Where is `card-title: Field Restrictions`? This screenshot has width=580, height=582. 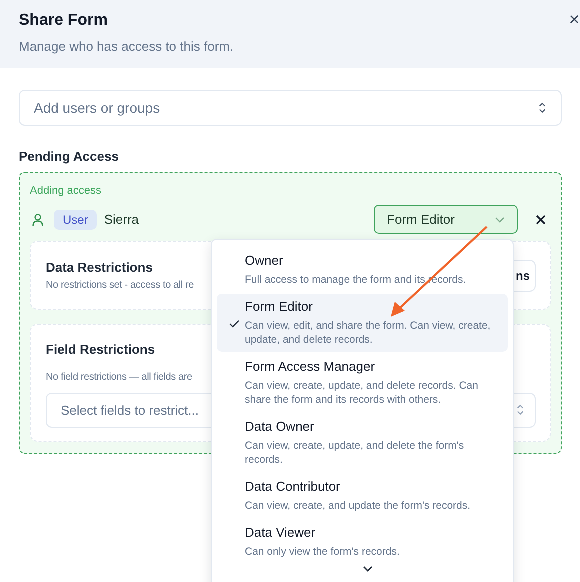 card-title: Field Restrictions is located at coordinates (101, 349).